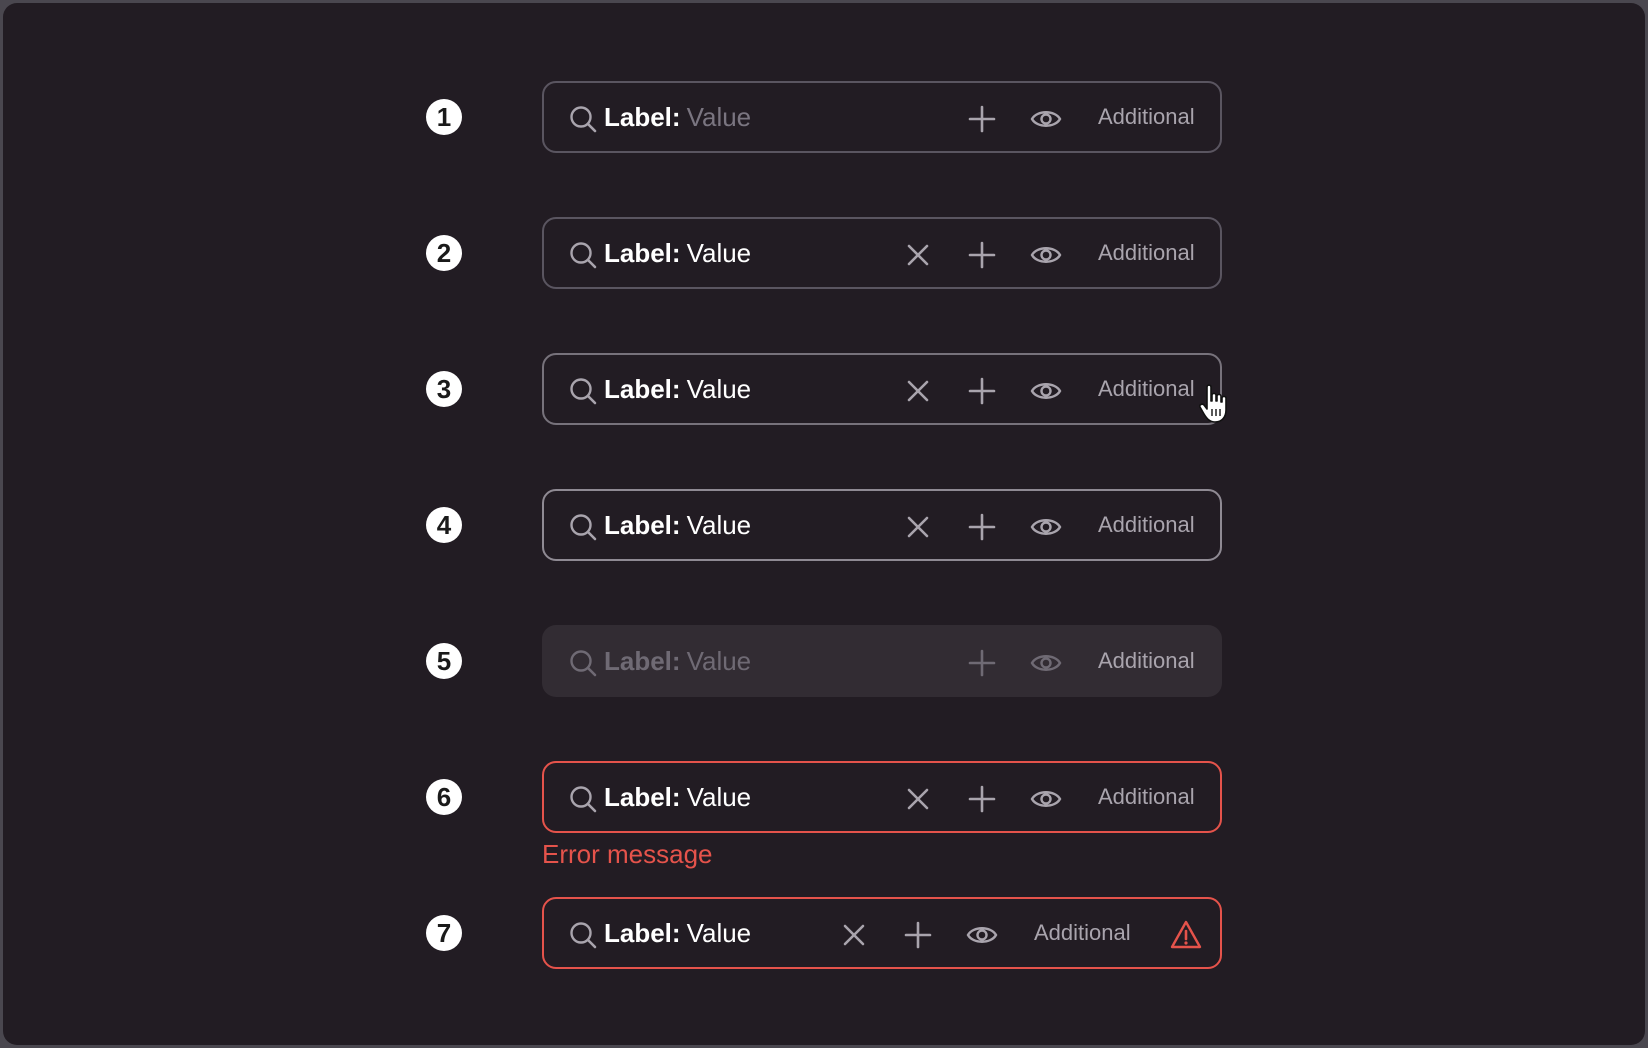 Image resolution: width=1648 pixels, height=1048 pixels. Describe the element at coordinates (627, 854) in the screenshot. I see `error-message: Error message` at that location.